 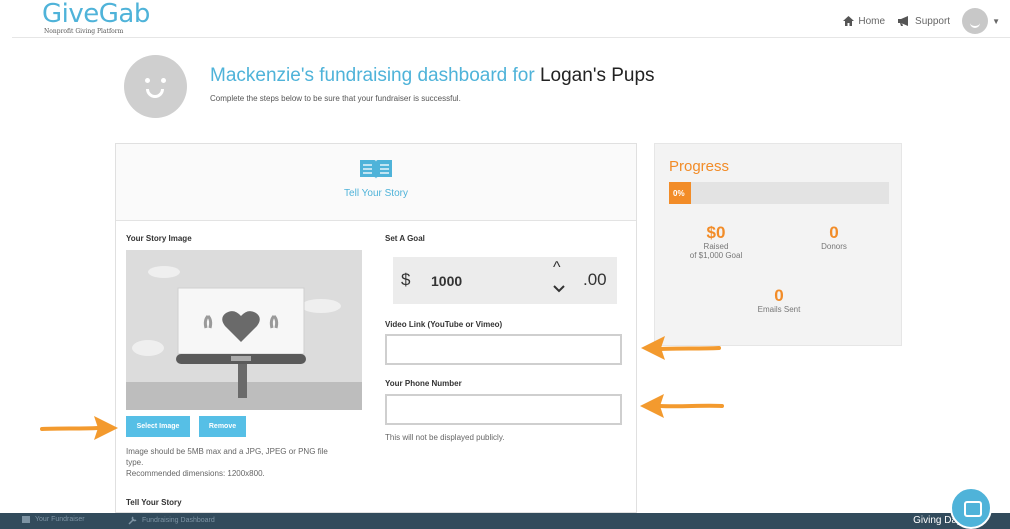 I want to click on avatar-eye-left, so click(x=147, y=80).